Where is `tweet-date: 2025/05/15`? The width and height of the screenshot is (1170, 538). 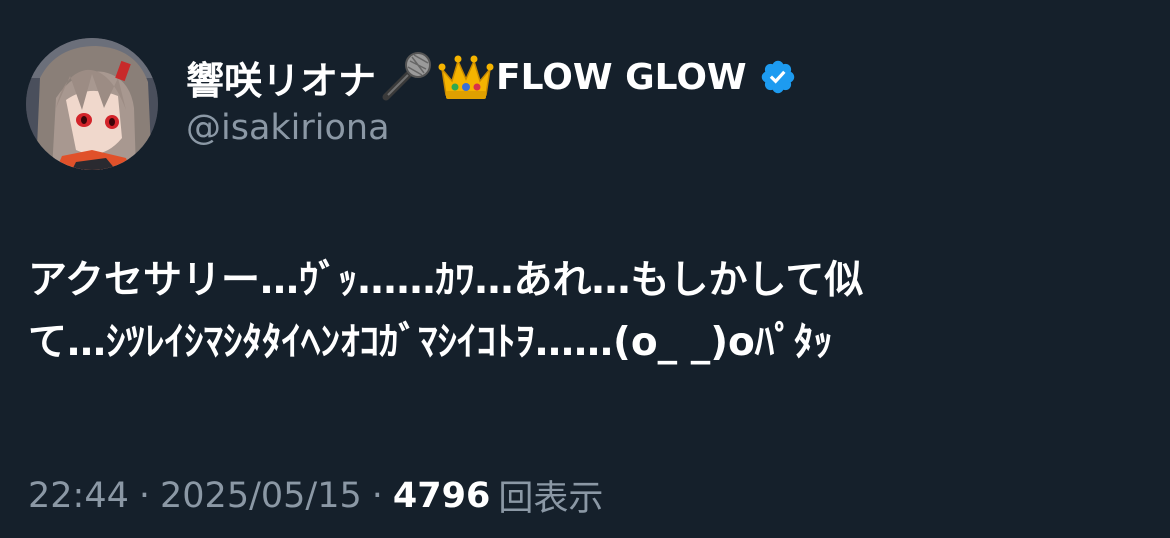
tweet-date: 2025/05/15 is located at coordinates (261, 496).